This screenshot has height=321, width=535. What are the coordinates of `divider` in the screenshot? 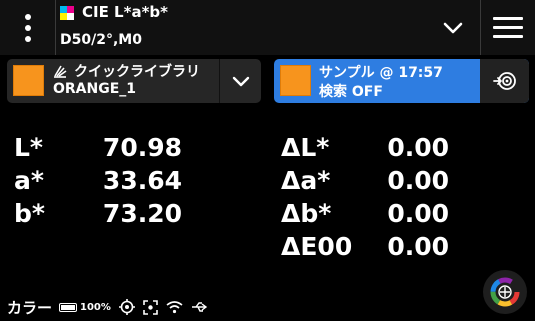 It's located at (55, 27).